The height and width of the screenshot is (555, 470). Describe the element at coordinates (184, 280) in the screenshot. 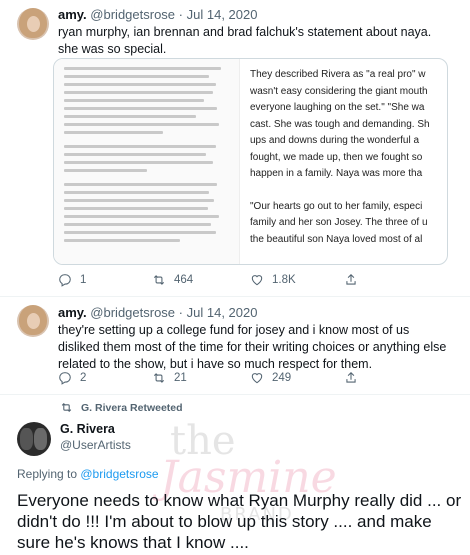

I see `retweet-count: 464` at that location.